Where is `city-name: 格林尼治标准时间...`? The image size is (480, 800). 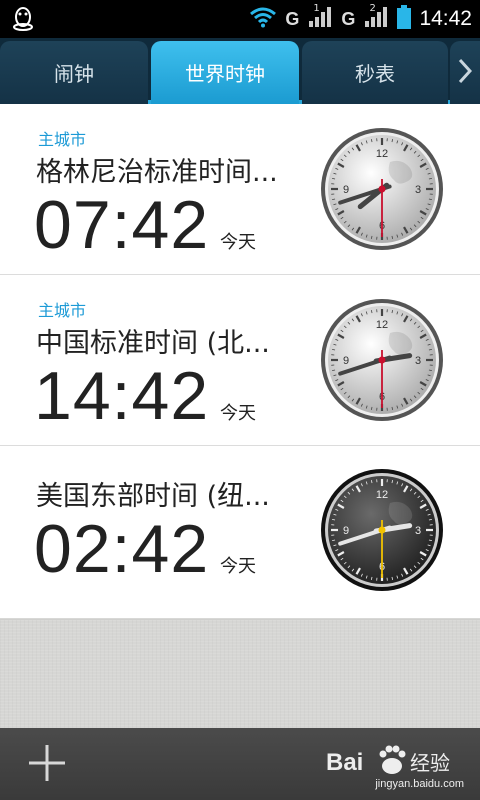
city-name: 格林尼治标准时间... is located at coordinates (157, 172).